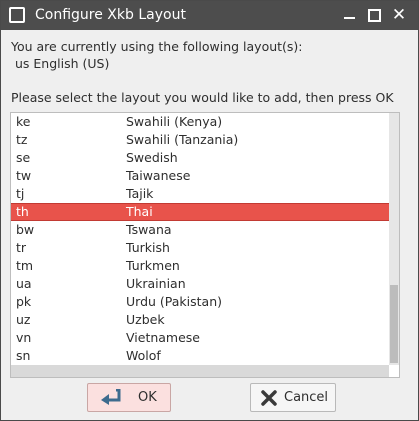 This screenshot has width=419, height=421. What do you see at coordinates (110, 15) in the screenshot?
I see `window-title: Configure Xkb Layout` at bounding box center [110, 15].